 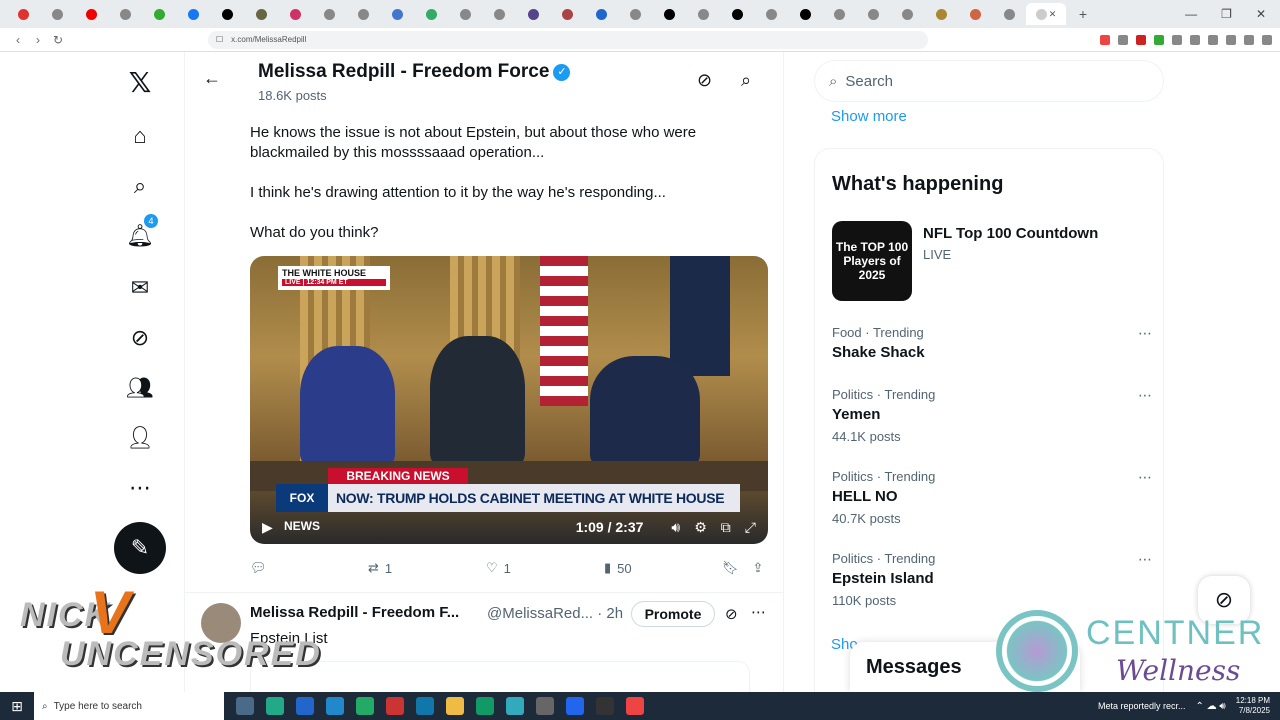 What do you see at coordinates (58, 40) in the screenshot?
I see `reload-icon: ↻` at bounding box center [58, 40].